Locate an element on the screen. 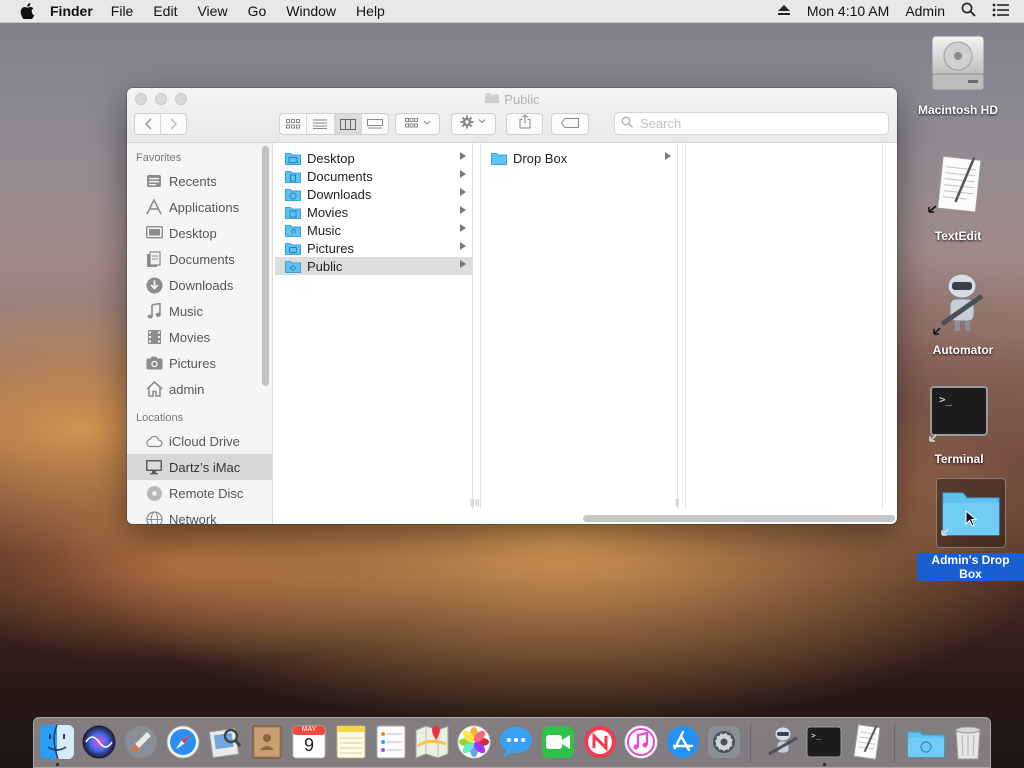 The height and width of the screenshot is (768, 1024). itunes-icon is located at coordinates (641, 744).